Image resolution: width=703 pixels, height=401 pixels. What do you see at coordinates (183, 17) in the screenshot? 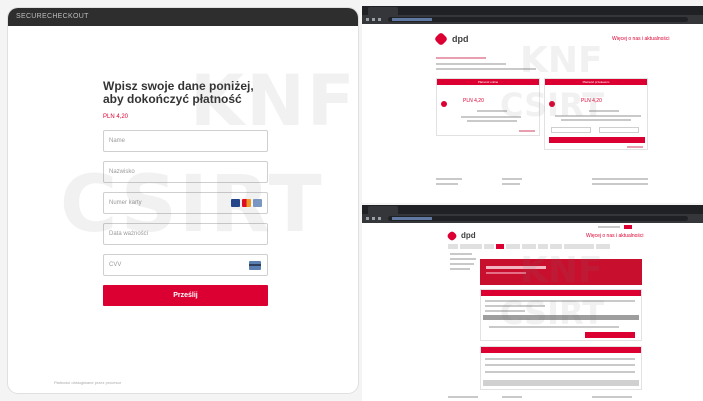
I see `secure-checkout-bar: SECURECHECKOUT` at bounding box center [183, 17].